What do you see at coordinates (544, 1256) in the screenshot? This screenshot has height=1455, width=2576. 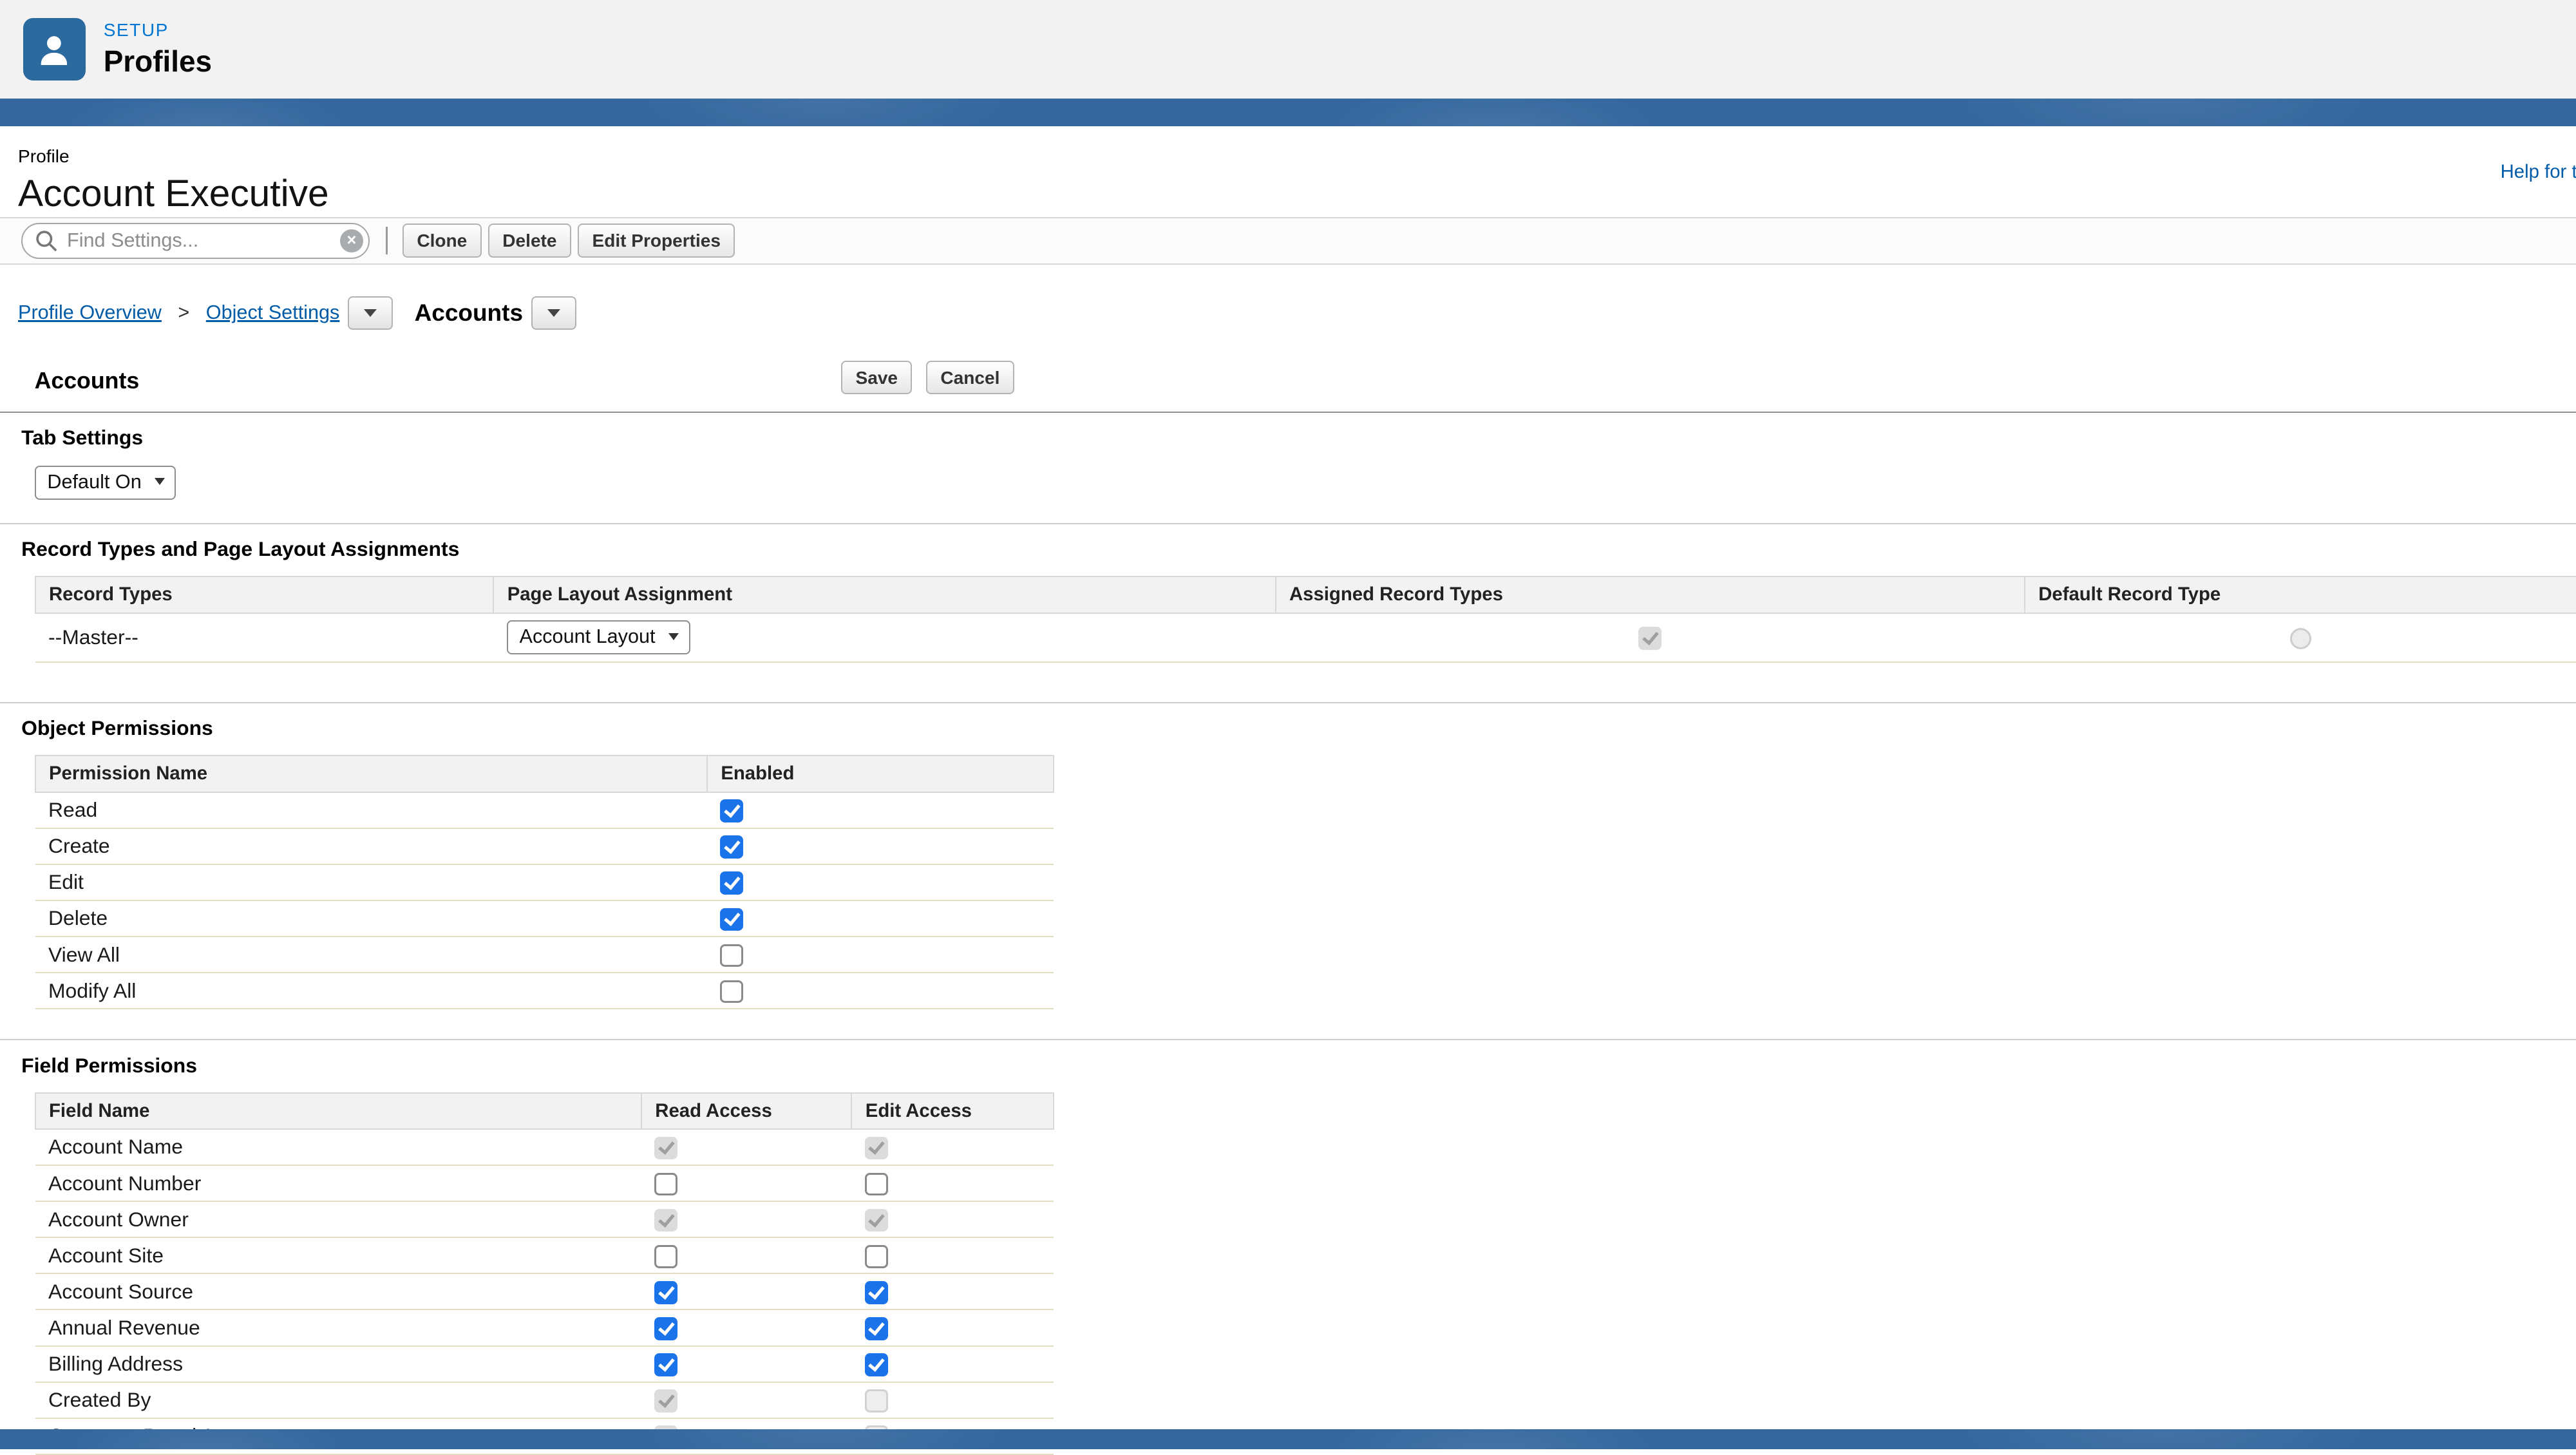 I see `field-permission-row: Account Site` at bounding box center [544, 1256].